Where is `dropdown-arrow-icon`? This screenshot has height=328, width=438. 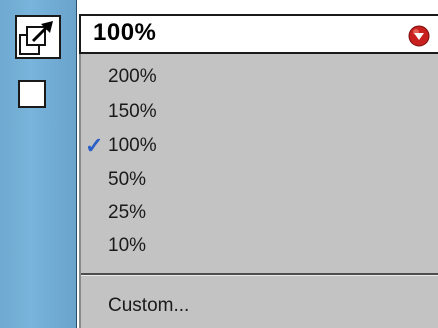
dropdown-arrow-icon is located at coordinates (419, 36).